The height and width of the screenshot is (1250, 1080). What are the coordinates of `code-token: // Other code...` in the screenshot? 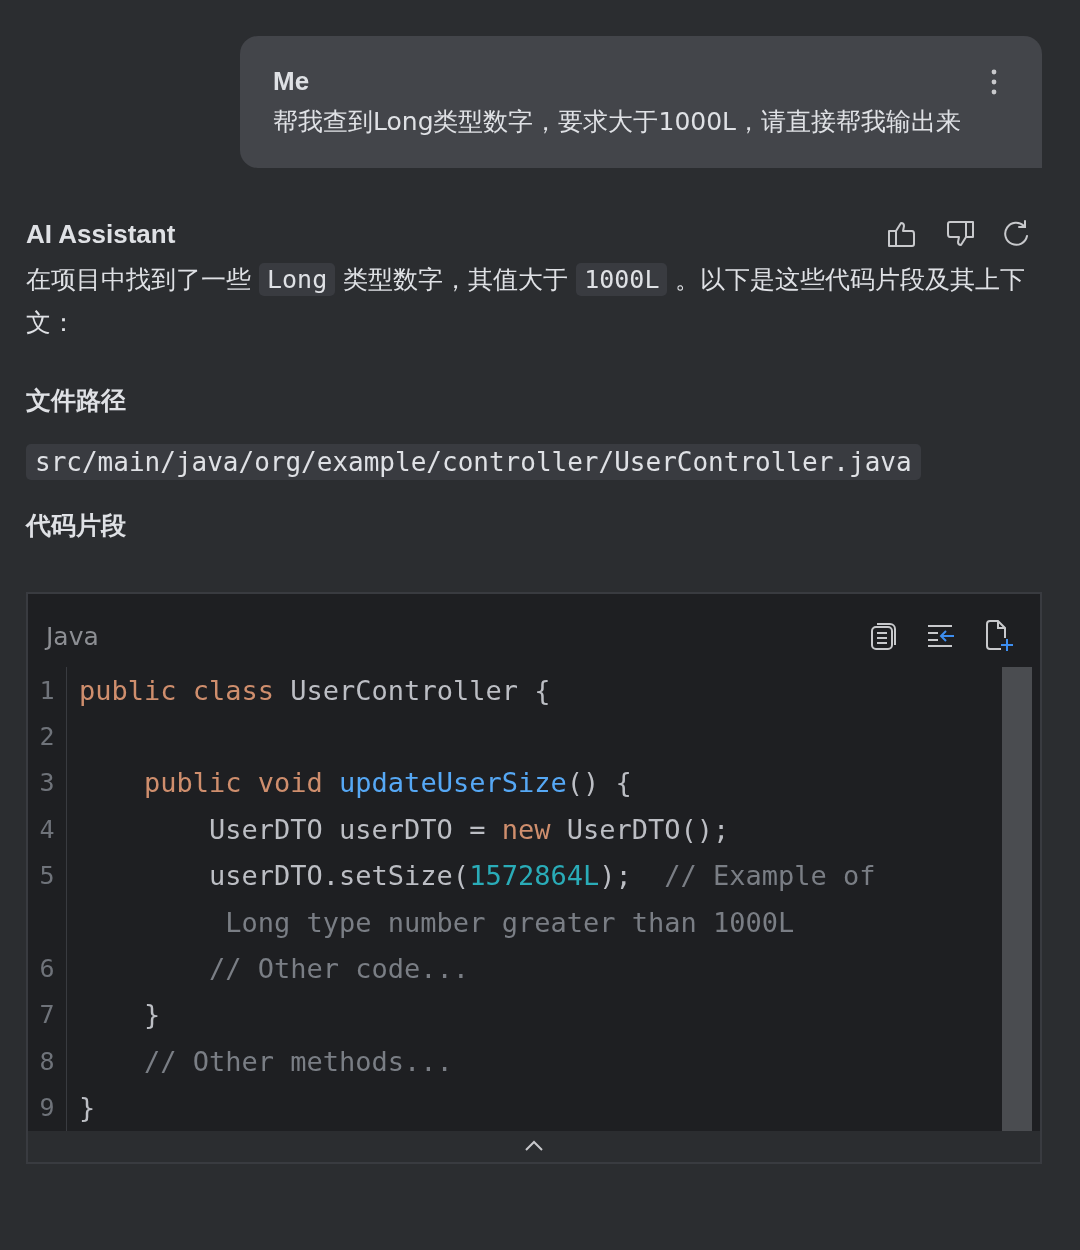 It's located at (339, 968).